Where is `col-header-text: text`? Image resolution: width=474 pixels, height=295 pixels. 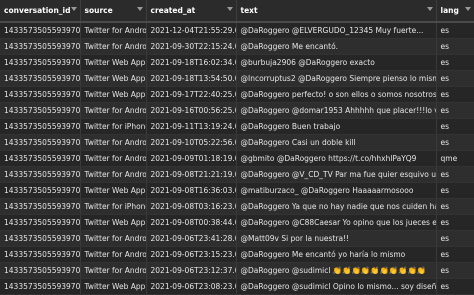 col-header-text: text is located at coordinates (336, 11).